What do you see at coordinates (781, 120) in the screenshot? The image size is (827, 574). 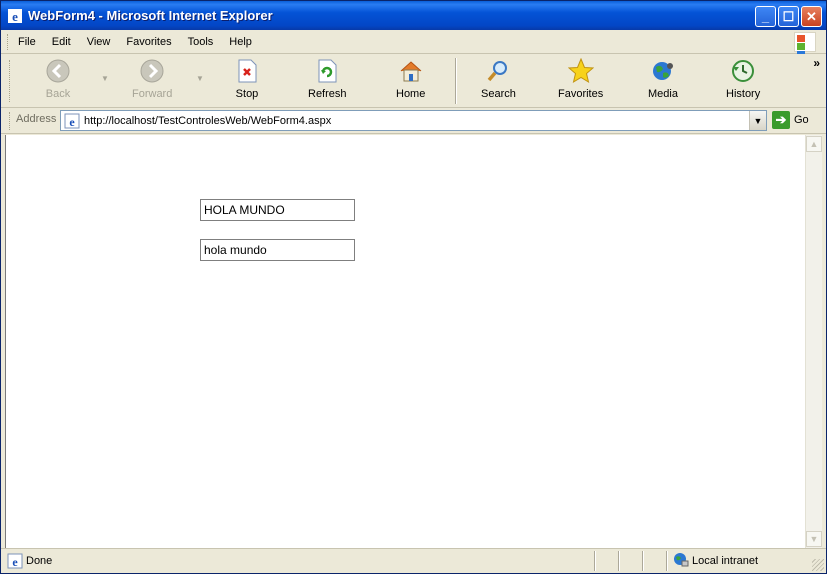 I see `go-arrow-icon: ➔` at bounding box center [781, 120].